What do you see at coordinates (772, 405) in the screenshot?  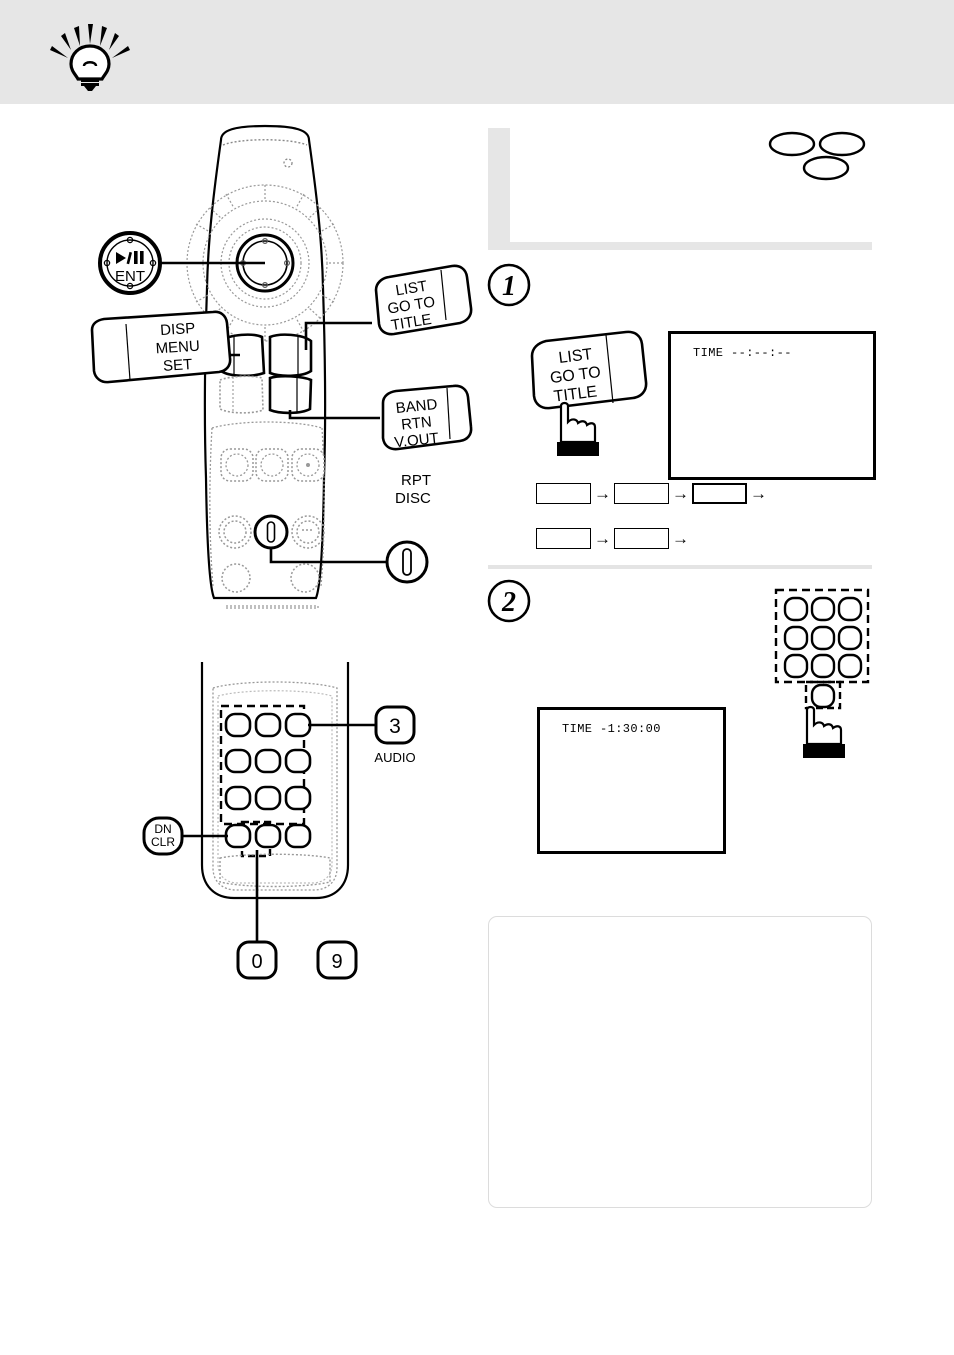 I see `tv-screen-step-1: TIME --:--:--` at bounding box center [772, 405].